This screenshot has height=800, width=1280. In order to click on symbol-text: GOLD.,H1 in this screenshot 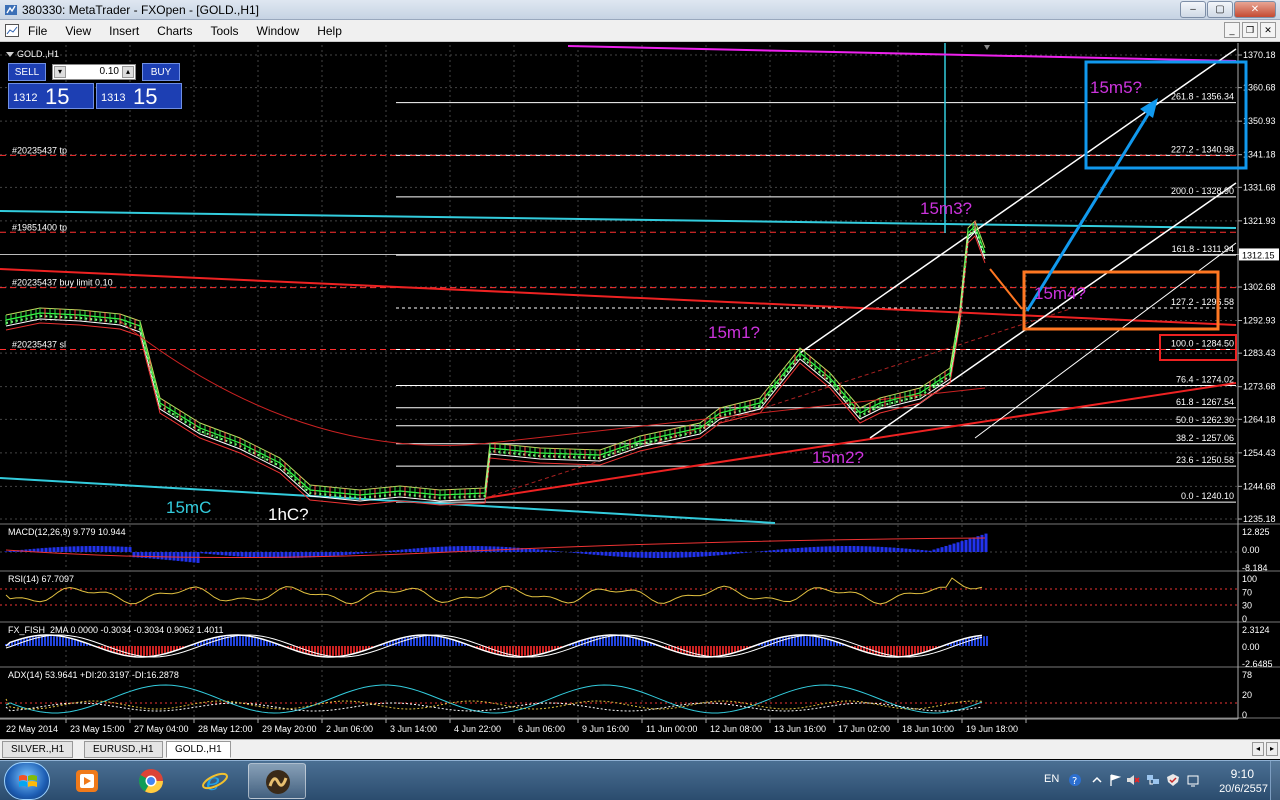, I will do `click(38, 54)`.